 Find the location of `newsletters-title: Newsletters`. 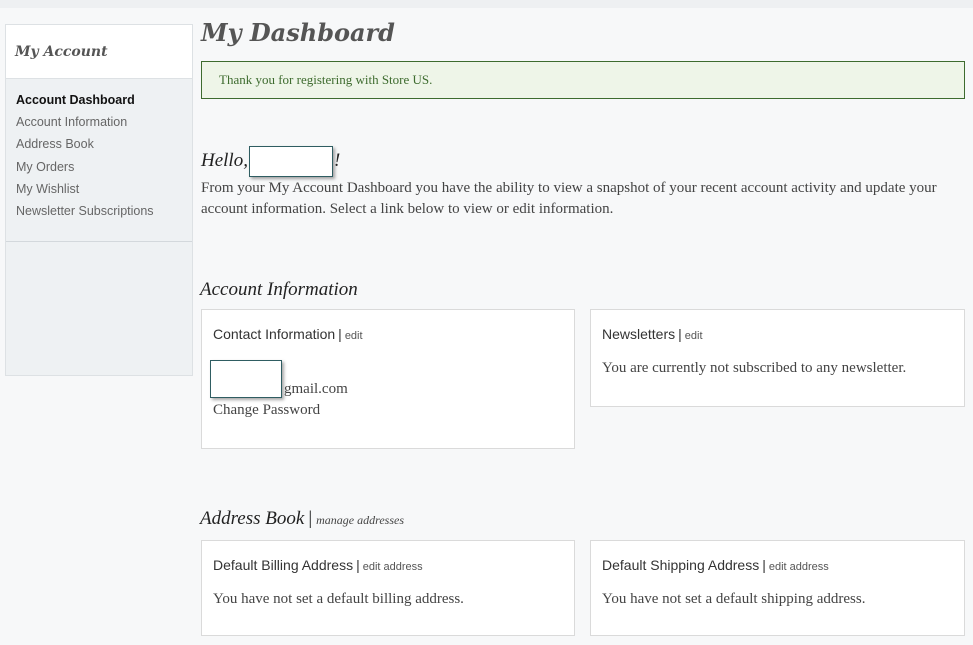

newsletters-title: Newsletters is located at coordinates (639, 334).